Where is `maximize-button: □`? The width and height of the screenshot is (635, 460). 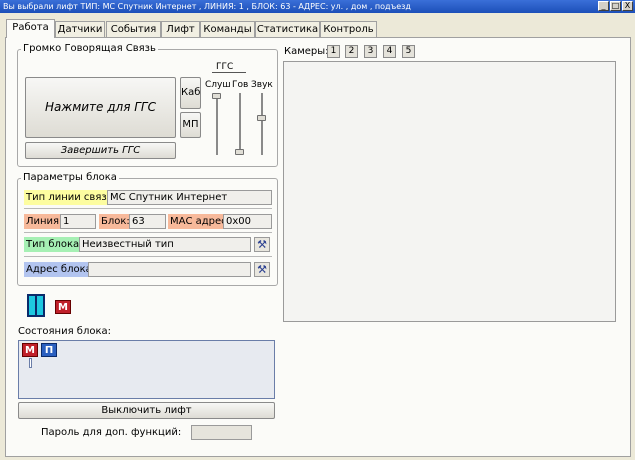
maximize-button: □ is located at coordinates (615, 6).